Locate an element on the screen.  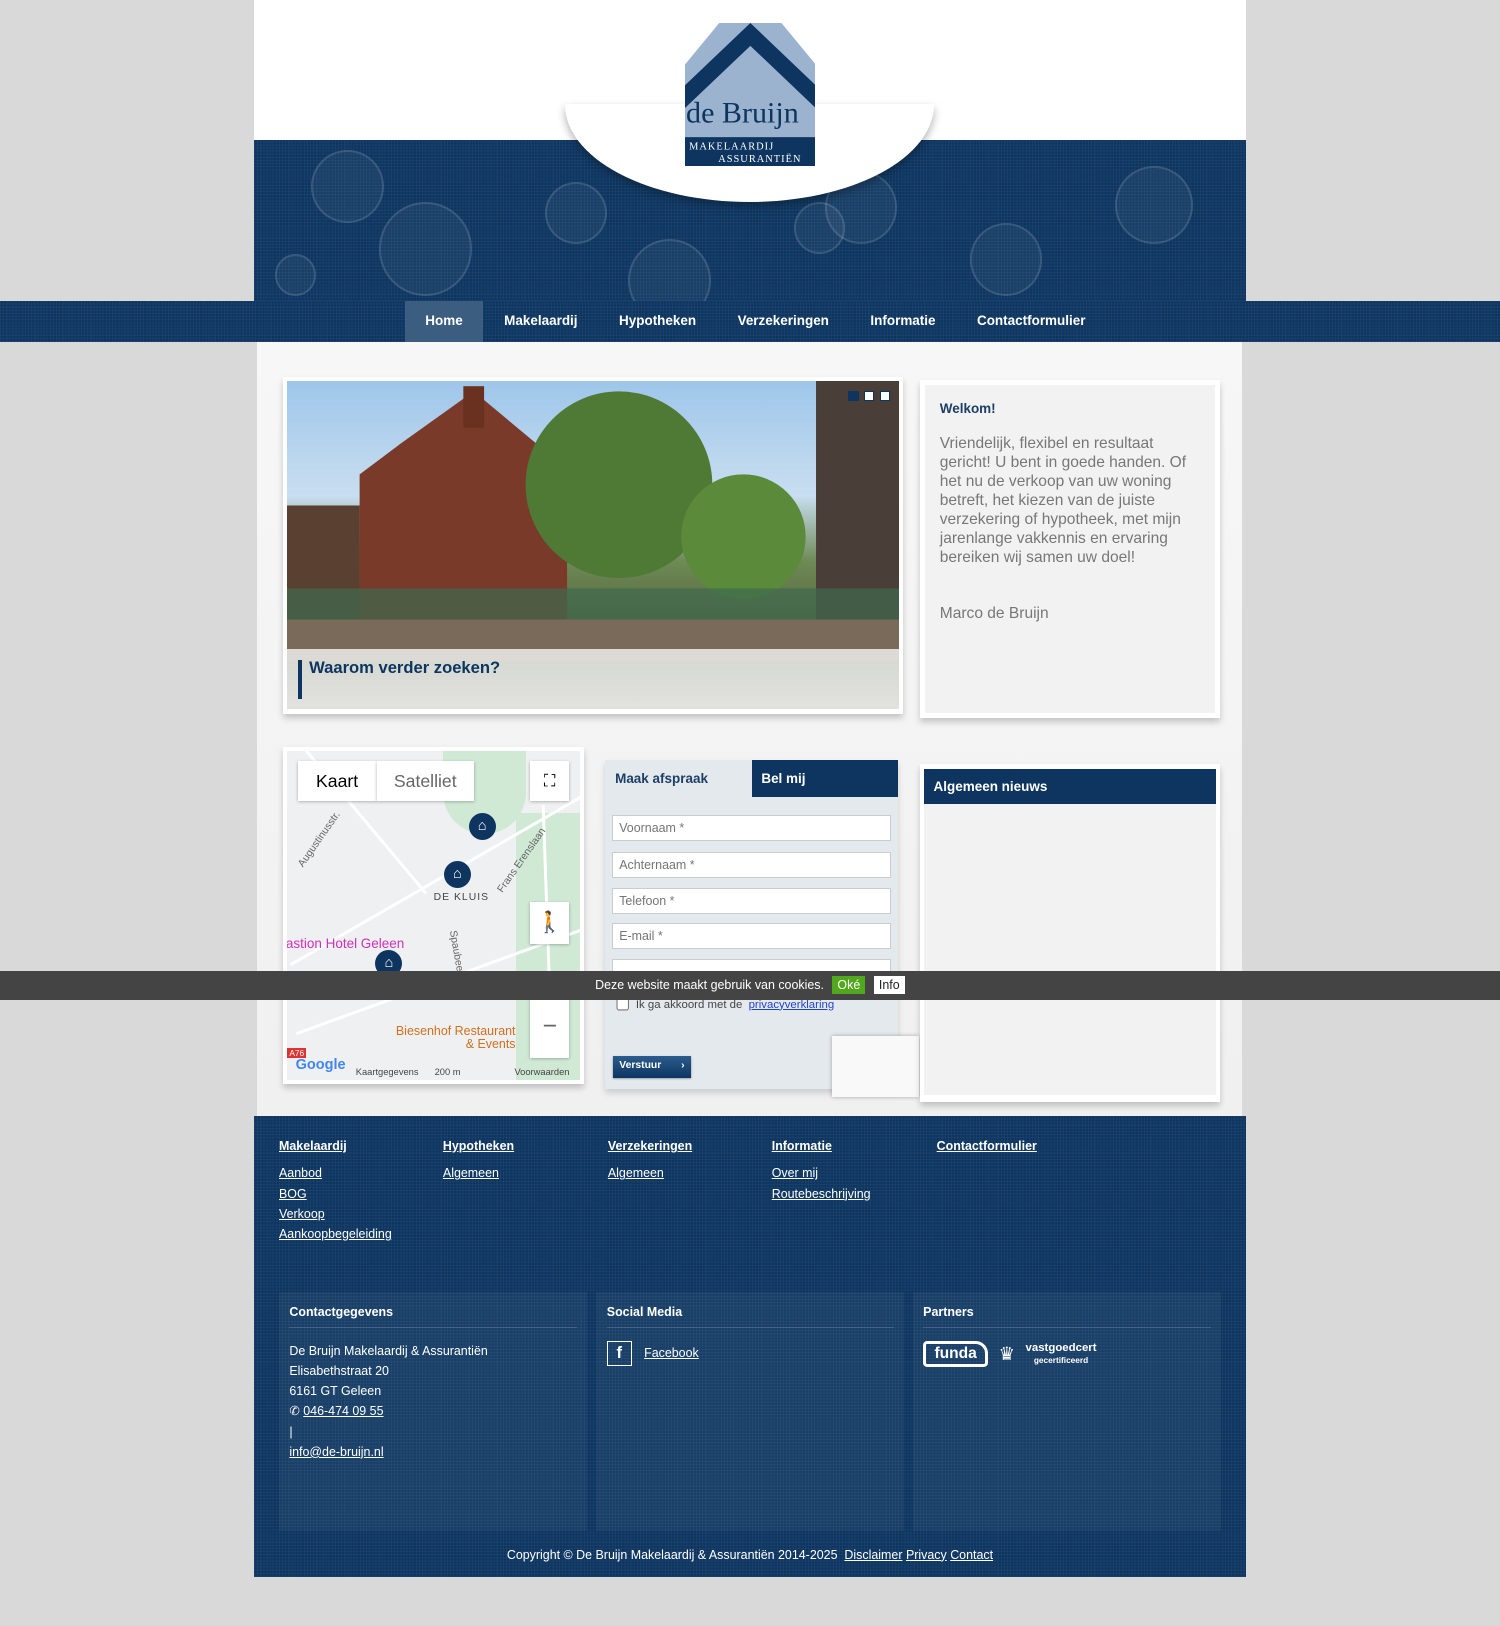
news-list is located at coordinates (1070, 949).